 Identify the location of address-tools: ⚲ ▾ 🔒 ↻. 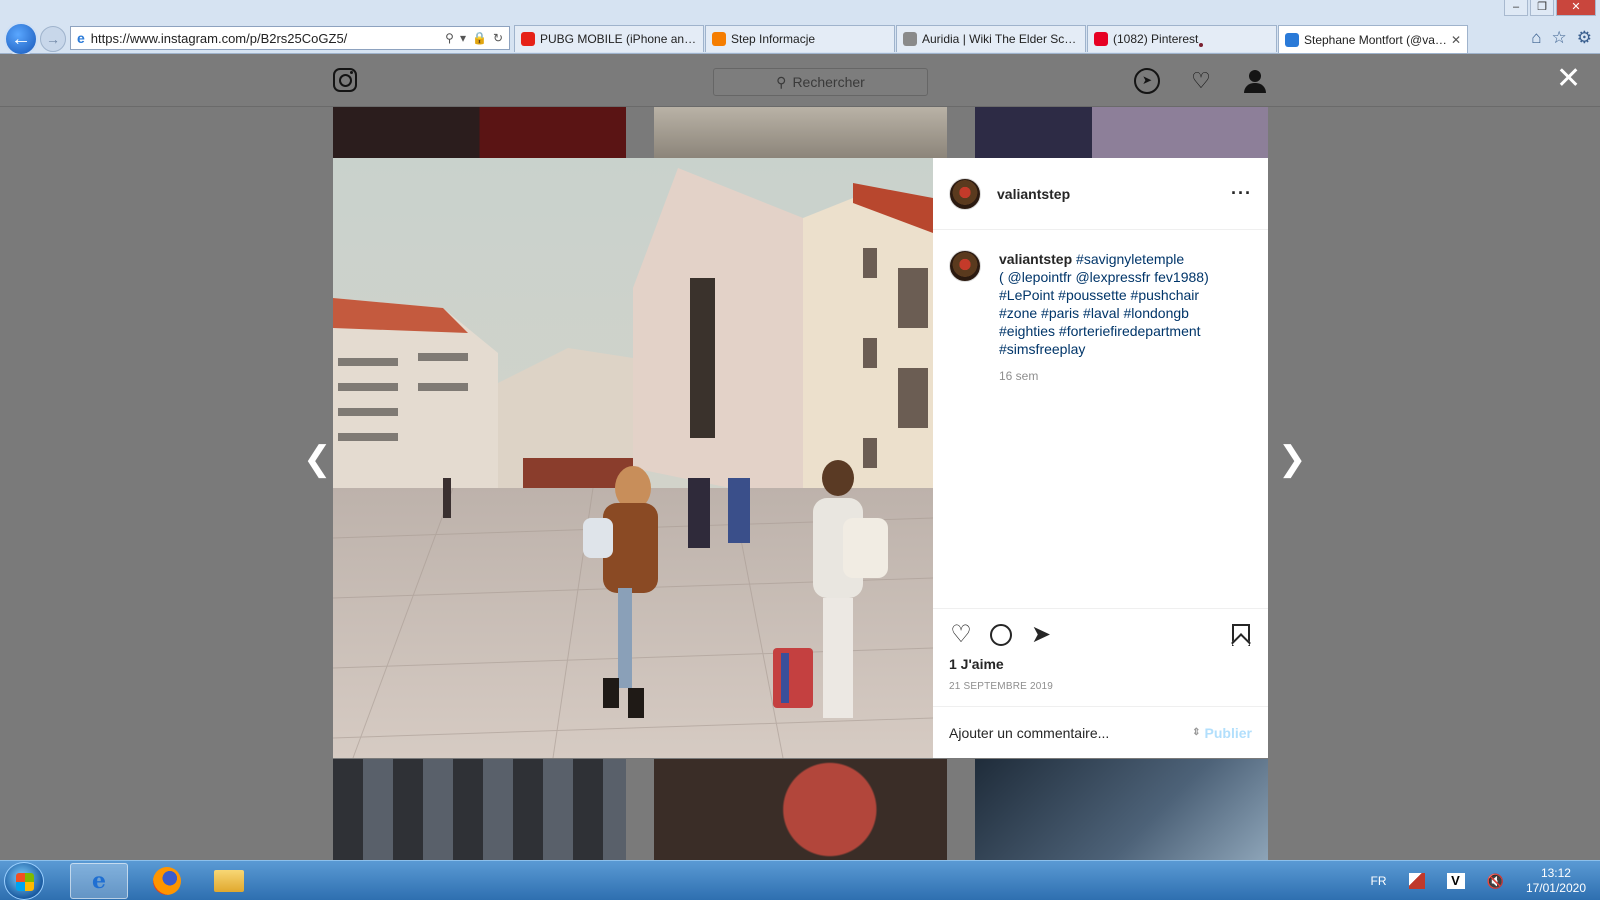
(474, 38).